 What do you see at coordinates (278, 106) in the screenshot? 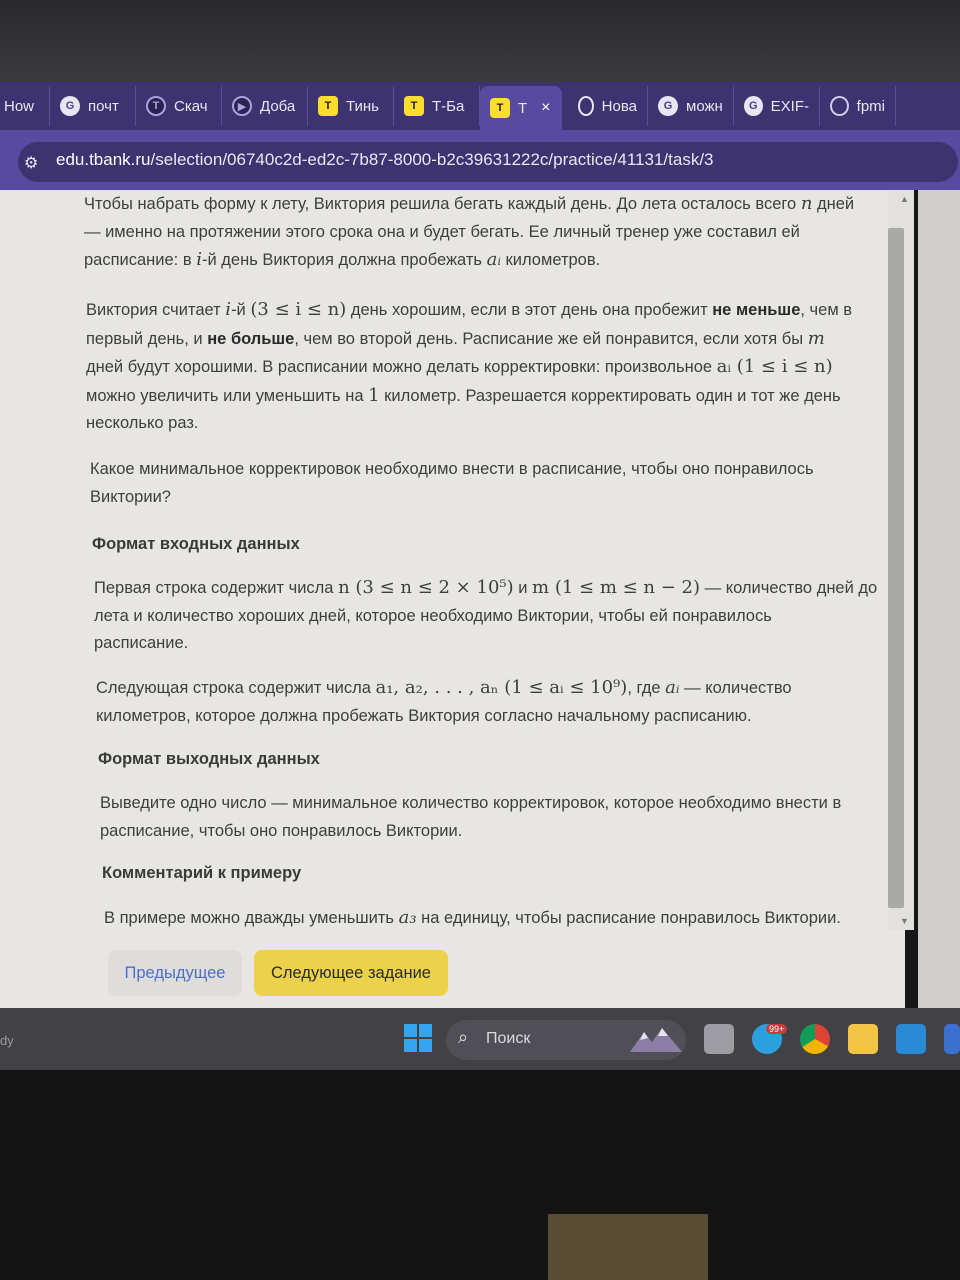
I see `tab-label: Доба` at bounding box center [278, 106].